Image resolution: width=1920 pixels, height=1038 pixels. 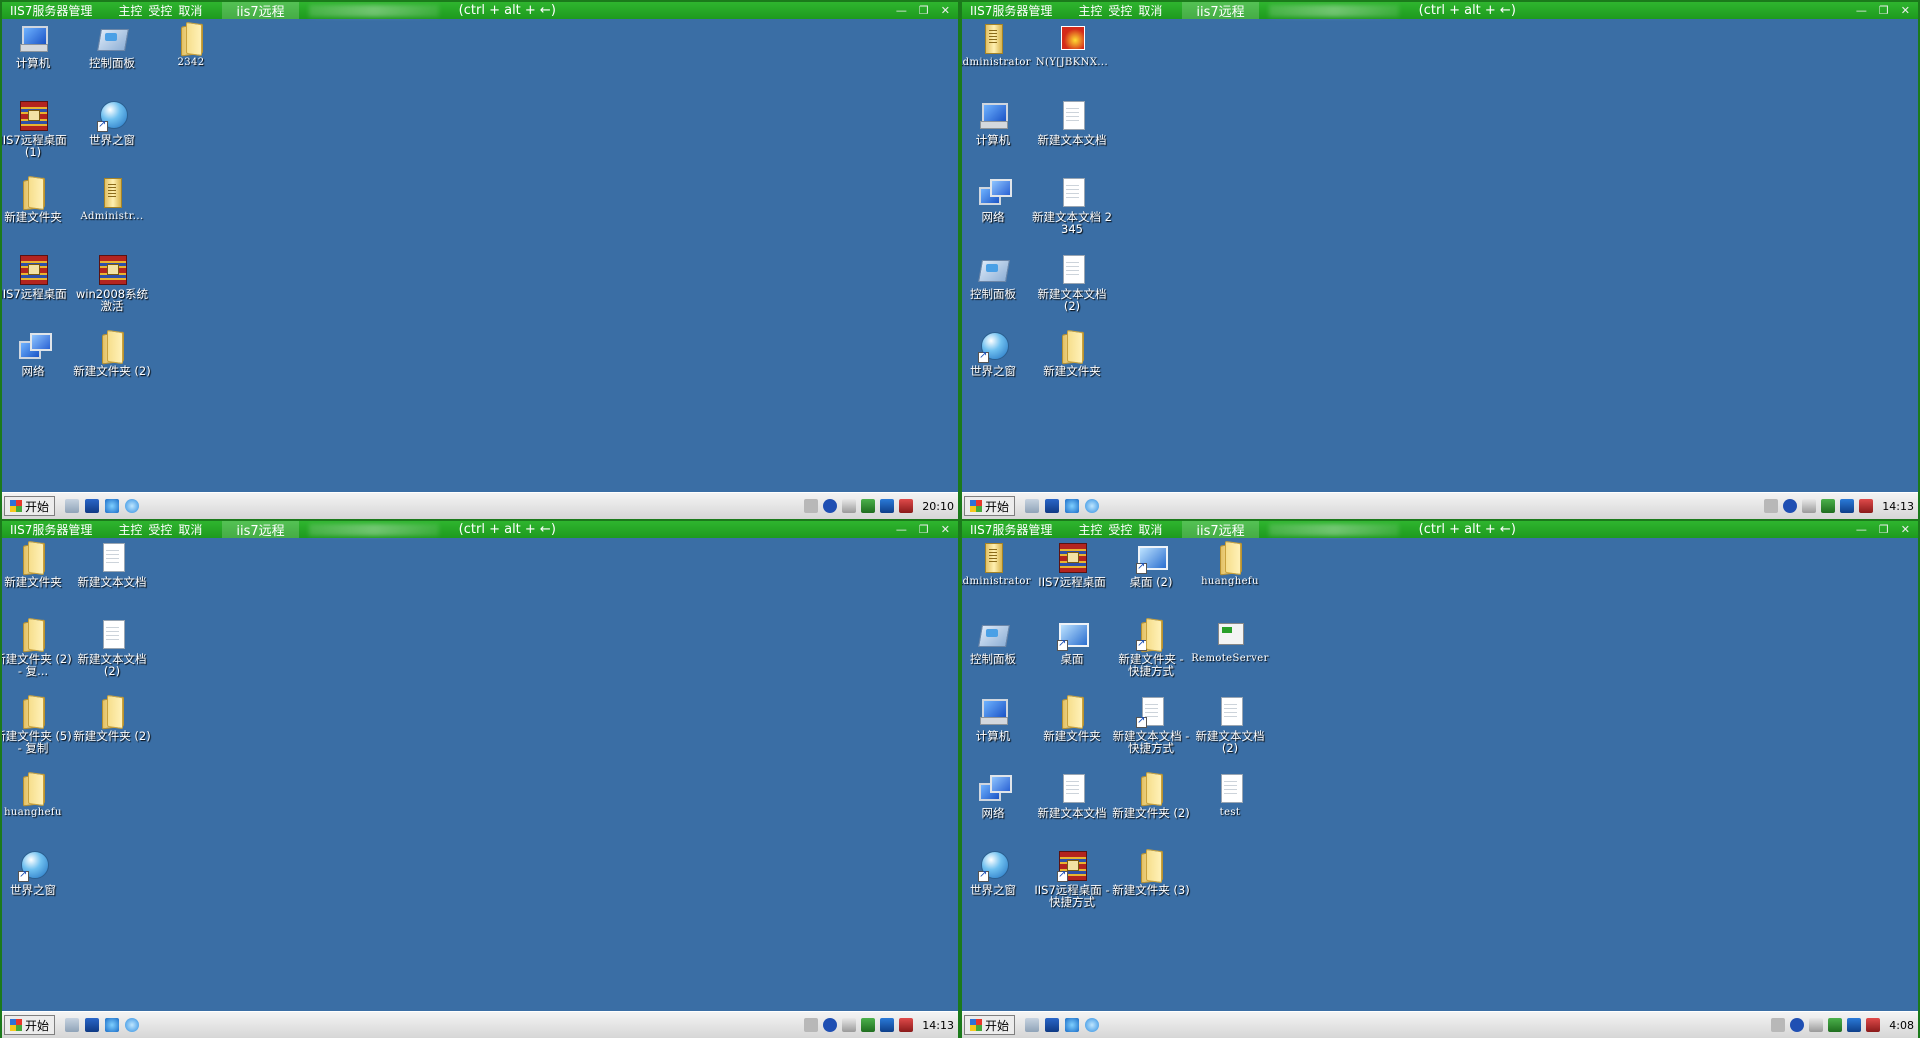 I want to click on desktop-icon-item: 桌面, so click(x=1072, y=641).